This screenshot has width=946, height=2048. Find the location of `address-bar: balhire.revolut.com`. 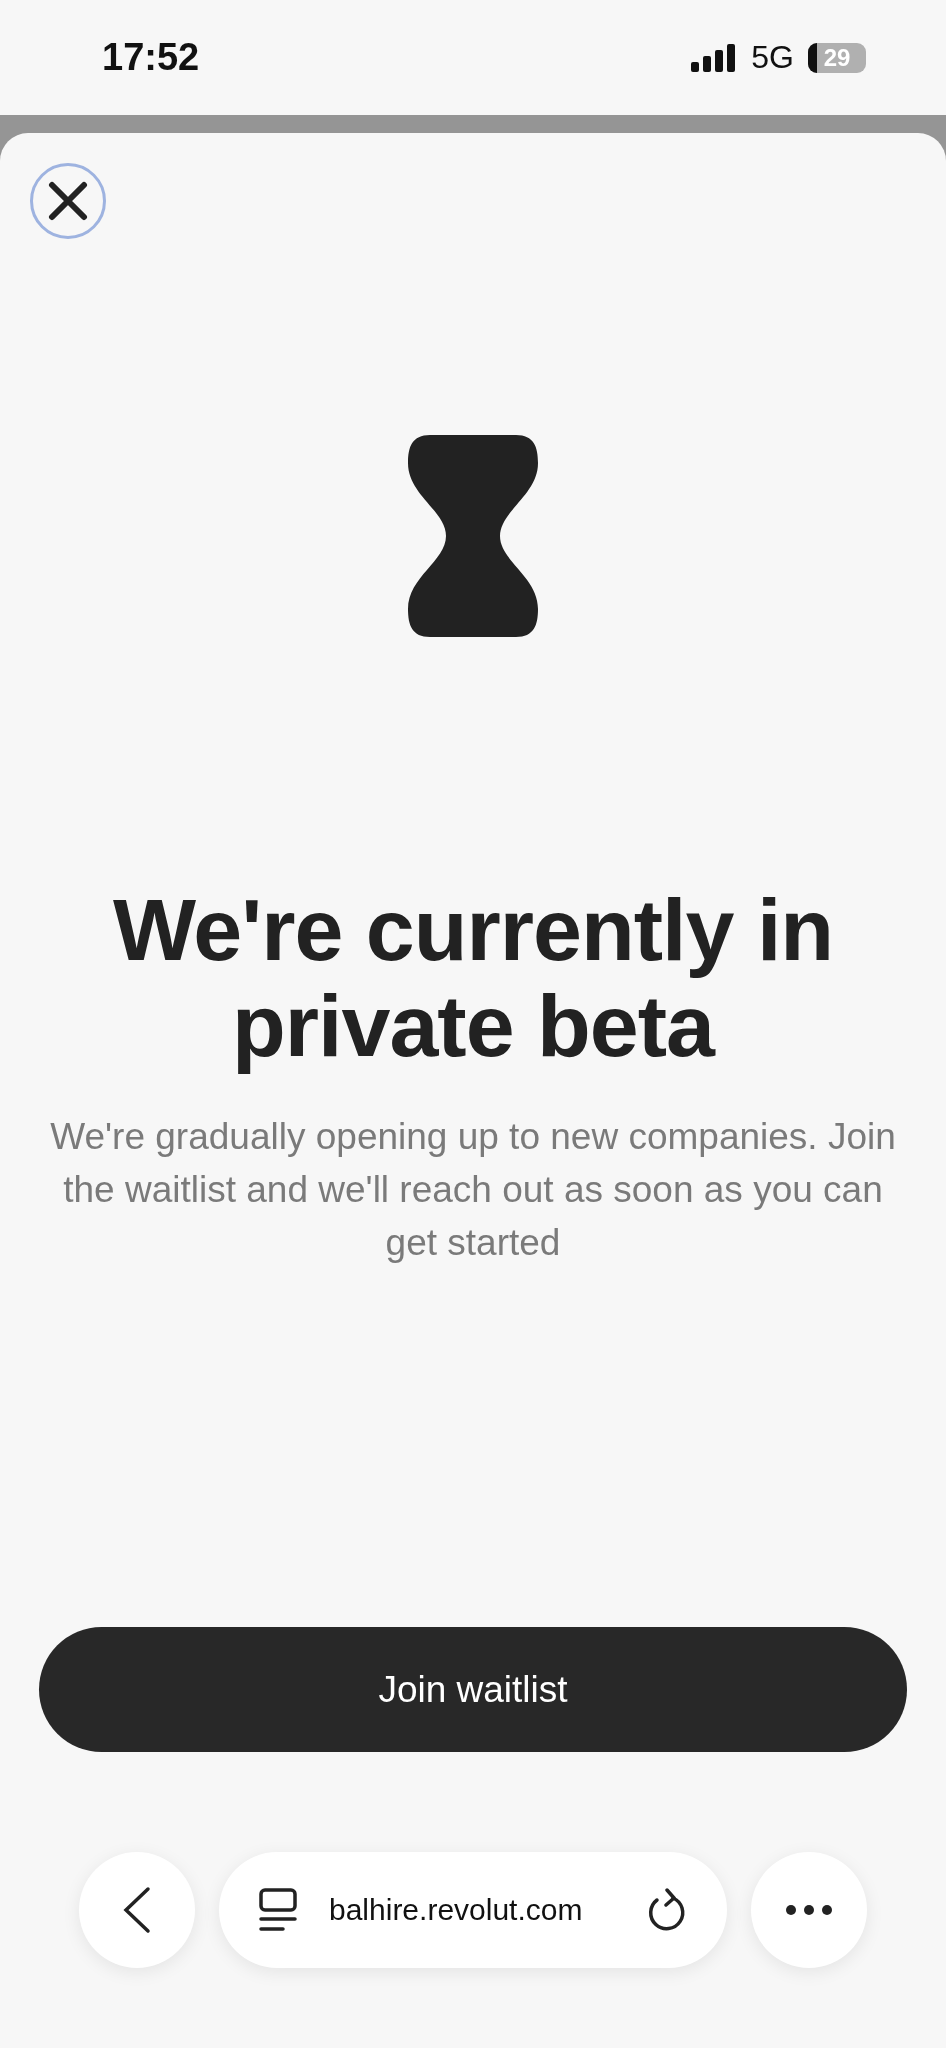

address-bar: balhire.revolut.com is located at coordinates (473, 1910).